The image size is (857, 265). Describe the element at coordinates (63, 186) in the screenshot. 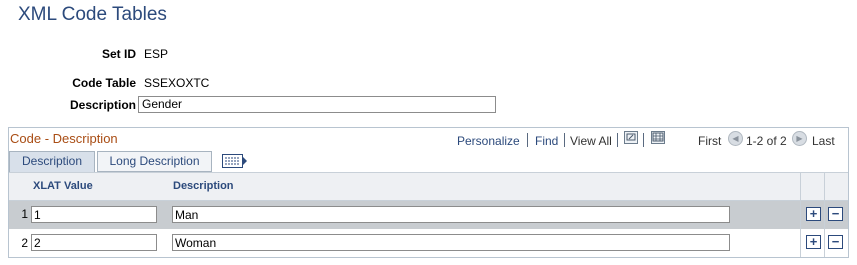

I see `column-header-xlat-value: XLAT Value` at that location.